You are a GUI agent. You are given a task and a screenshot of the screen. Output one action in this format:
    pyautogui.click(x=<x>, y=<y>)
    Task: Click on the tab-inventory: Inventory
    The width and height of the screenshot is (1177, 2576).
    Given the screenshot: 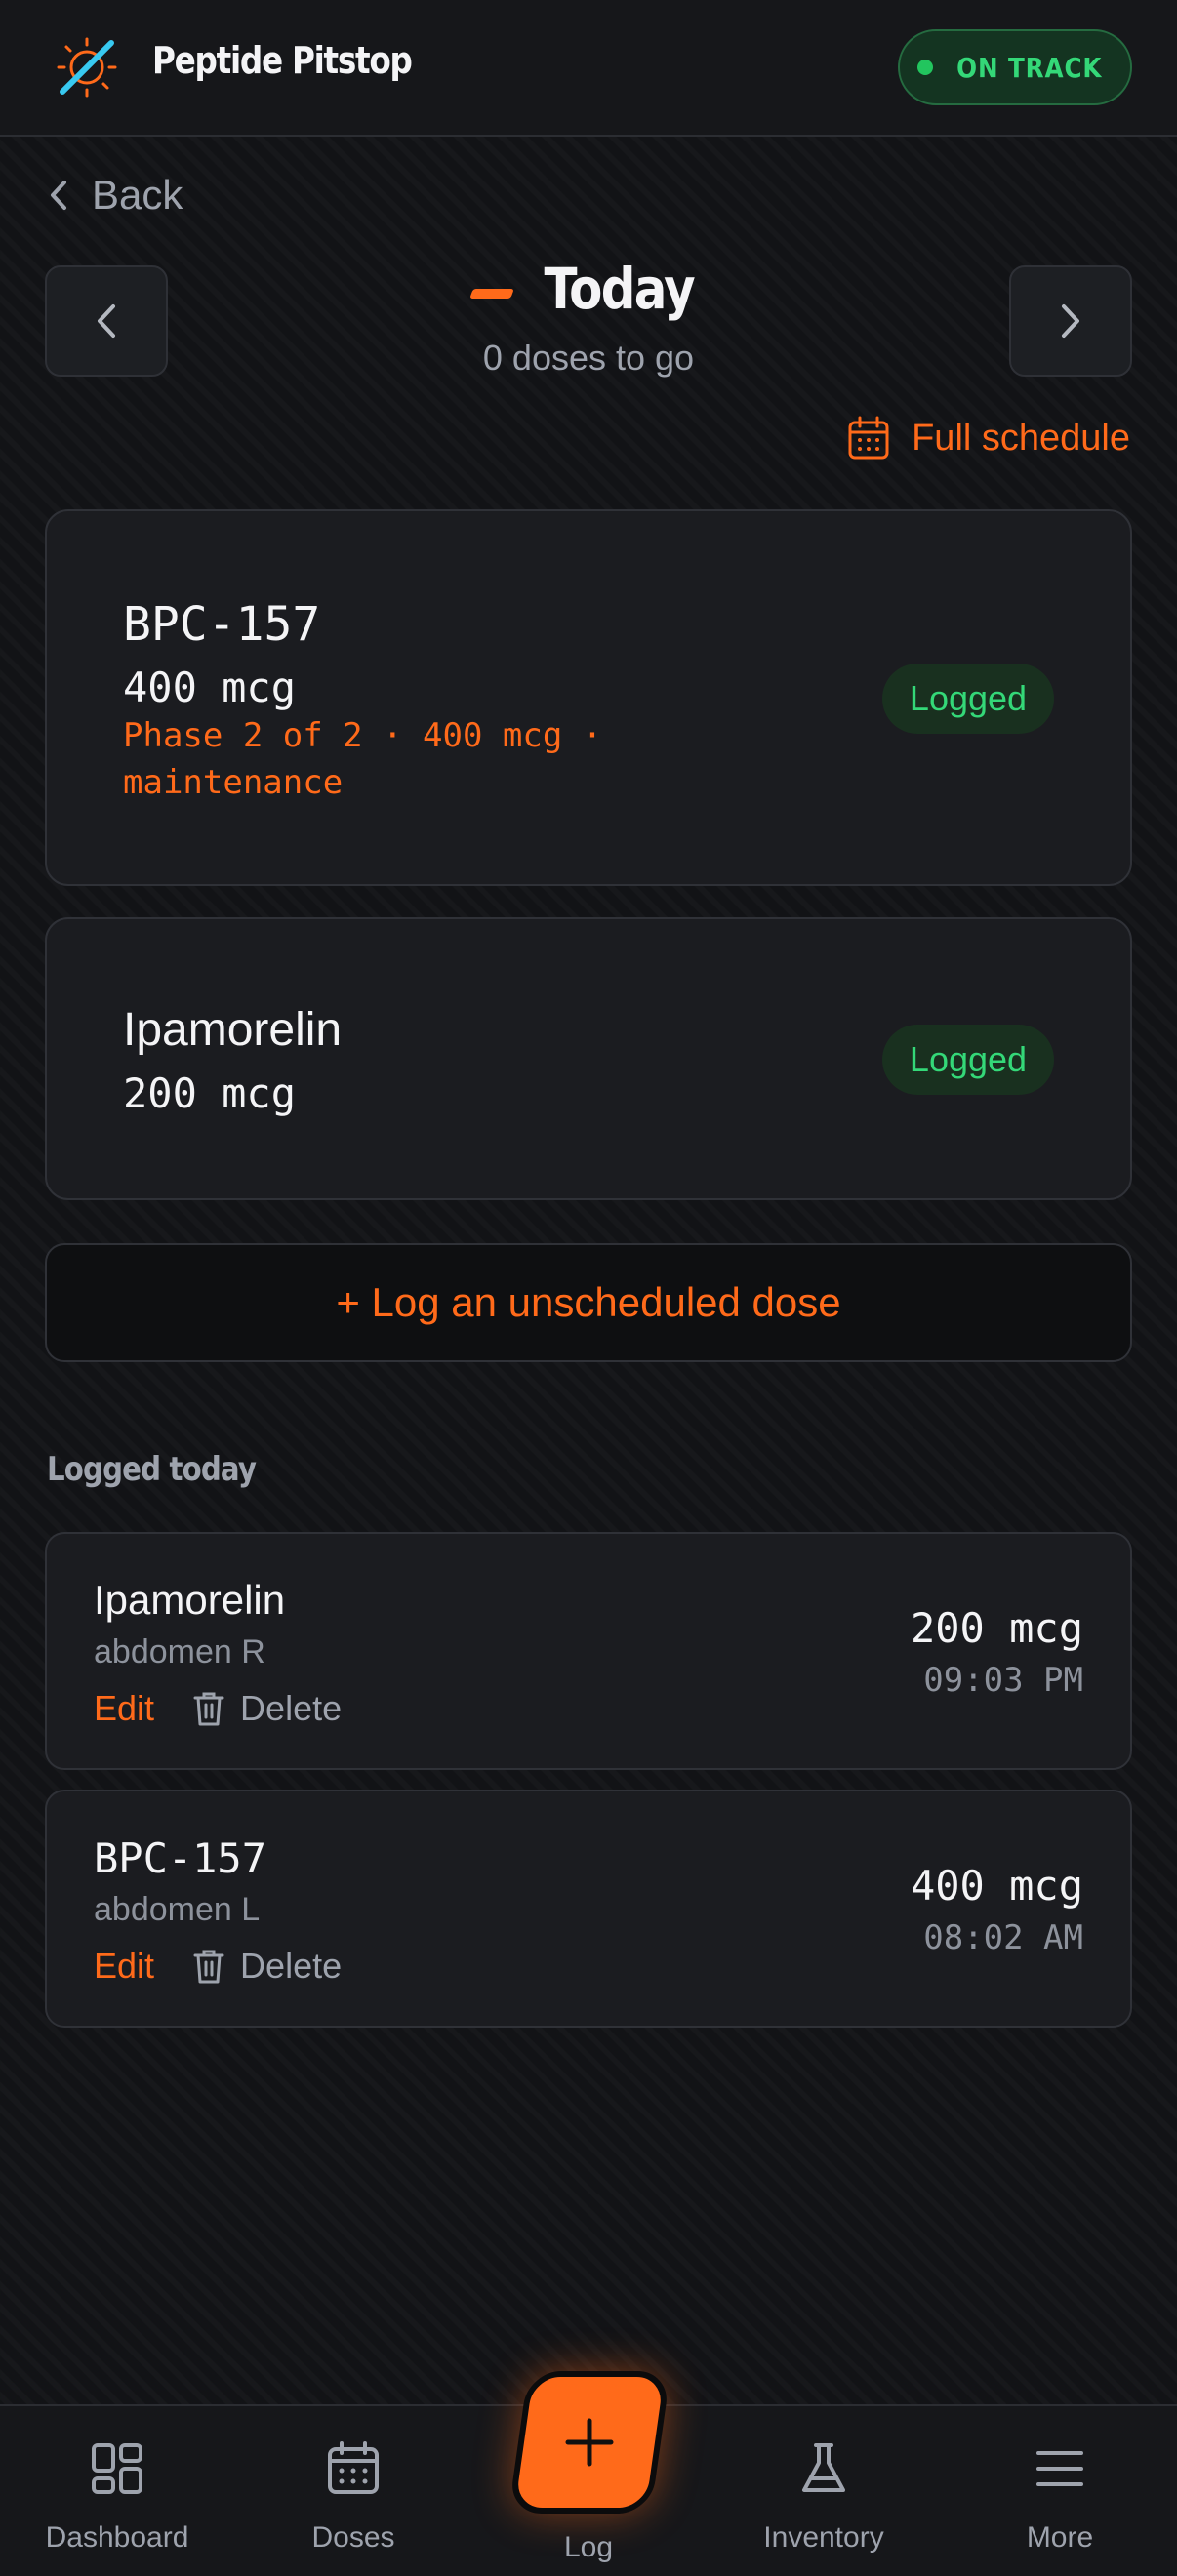 What is the action you would take?
    pyautogui.click(x=823, y=2491)
    